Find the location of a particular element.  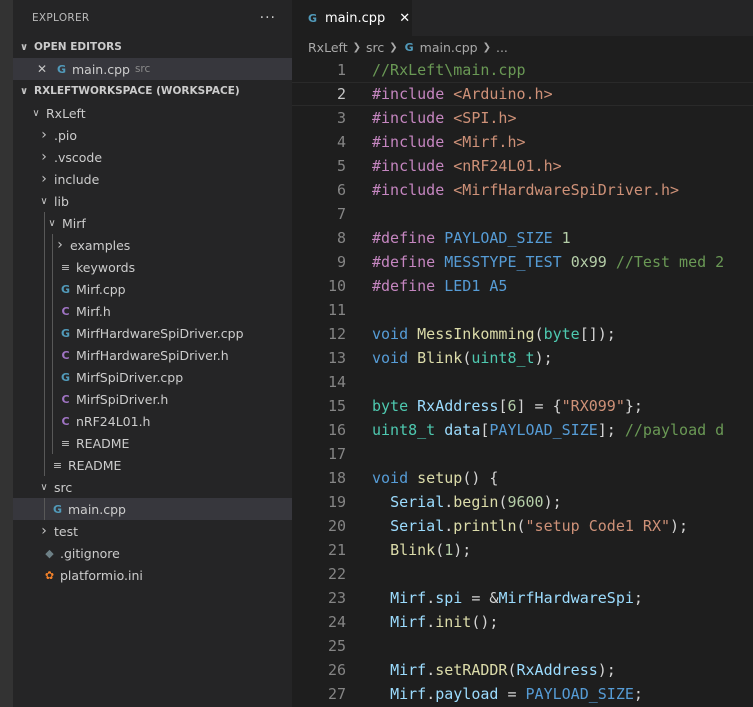

tree-item: ∨ Mirf is located at coordinates (152, 223).